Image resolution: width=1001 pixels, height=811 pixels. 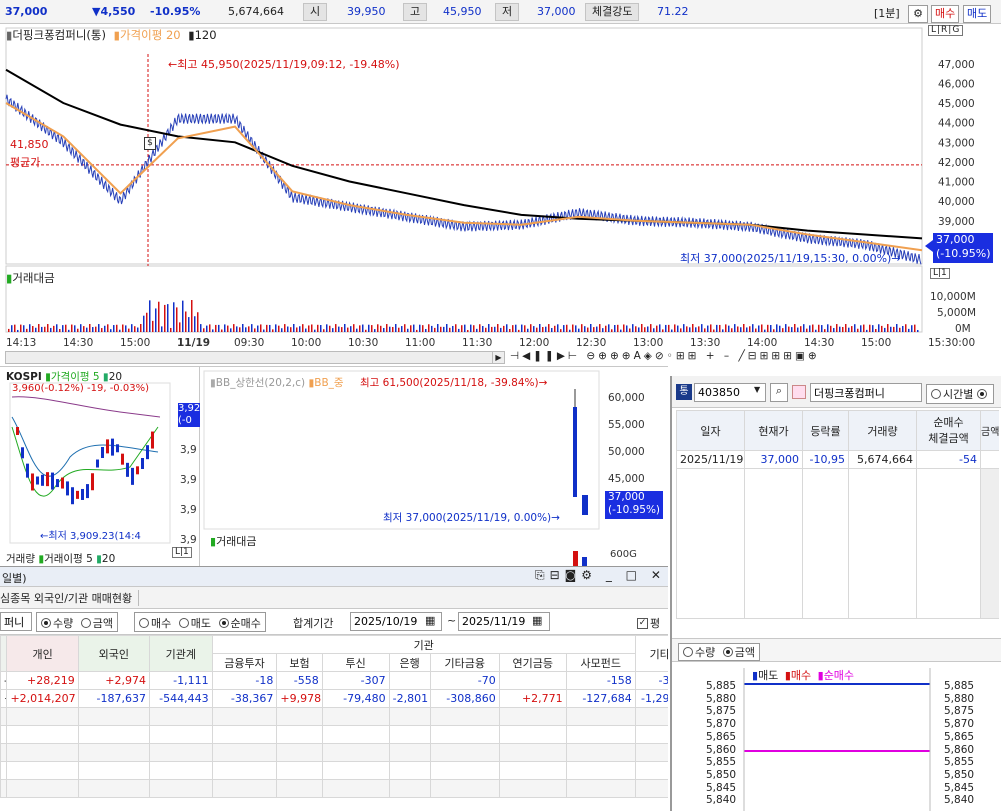 I want to click on chart-scrollbar: ▶, so click(x=255, y=357).